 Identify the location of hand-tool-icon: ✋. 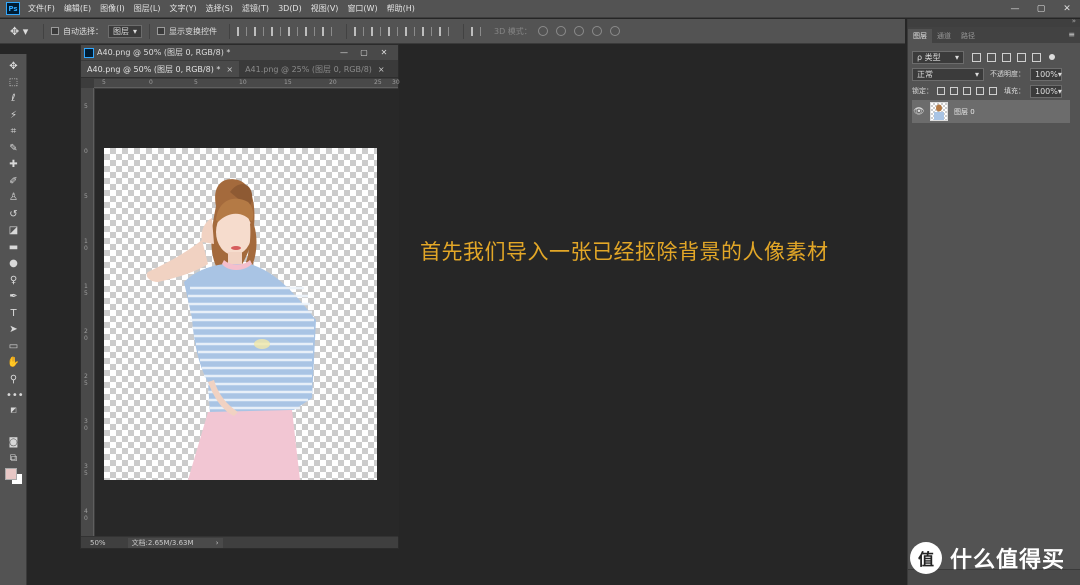
(13, 363).